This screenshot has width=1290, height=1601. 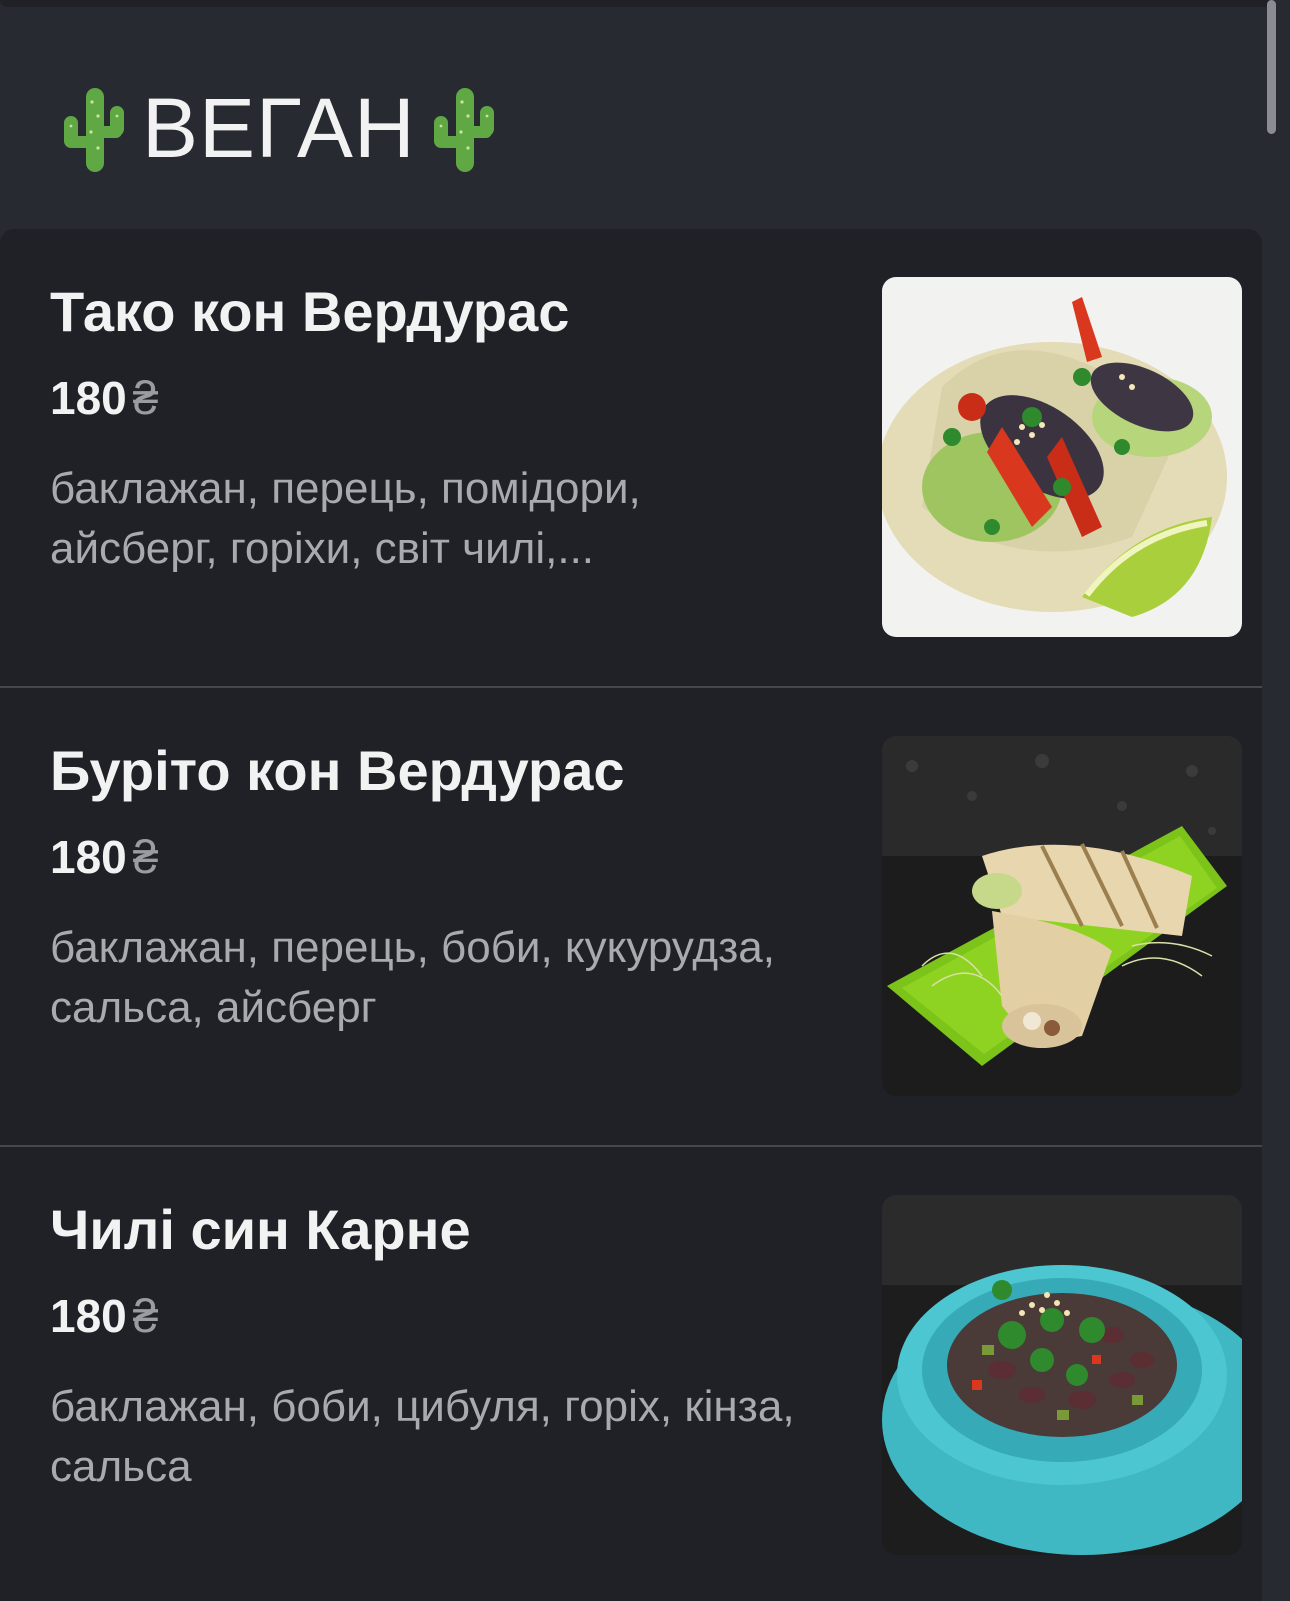 I want to click on item-name: Тако кон Вердурас, so click(x=310, y=311).